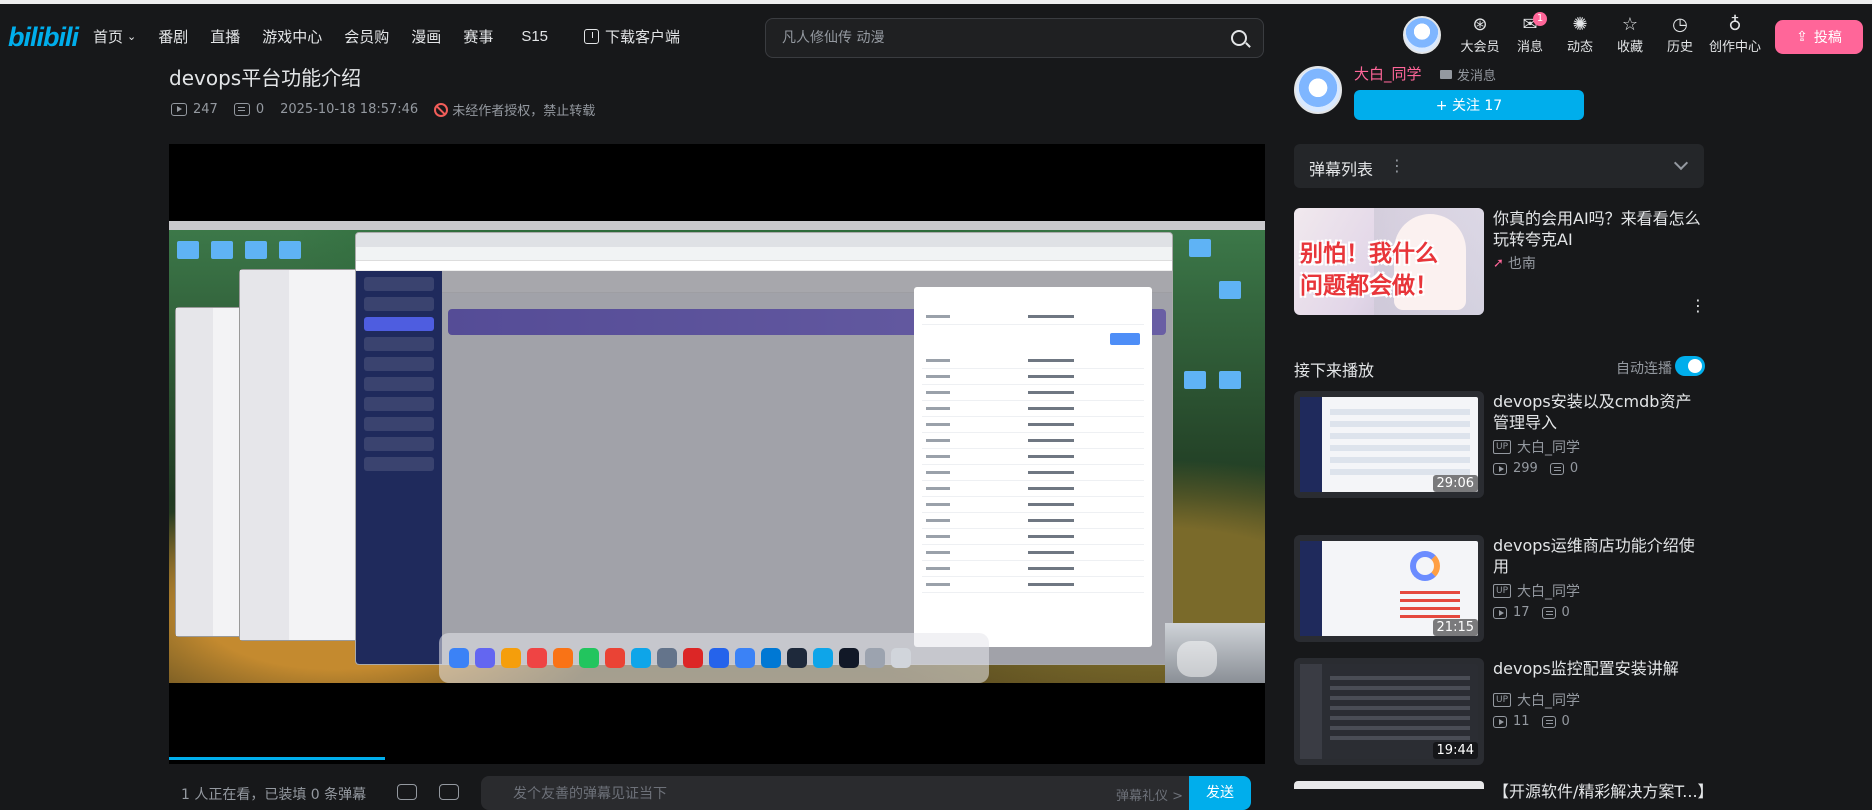 The width and height of the screenshot is (1872, 810). Describe the element at coordinates (277, 758) in the screenshot. I see `progress-strip` at that location.